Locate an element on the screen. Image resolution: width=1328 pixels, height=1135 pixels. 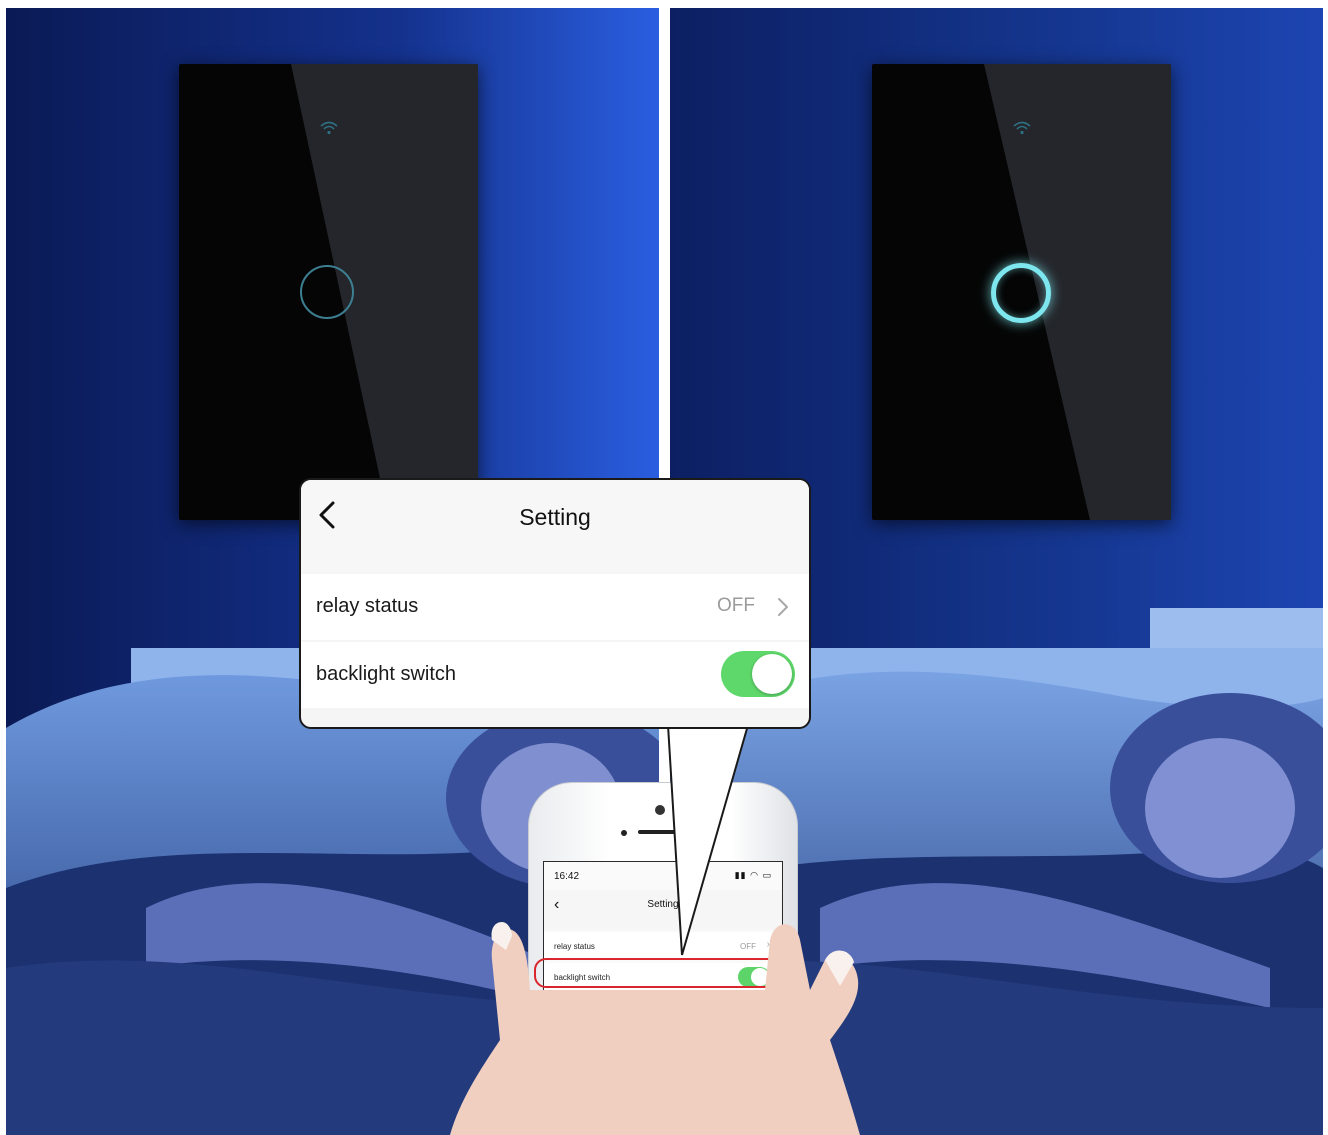
hand-holding-phone is located at coordinates (655, 1028).